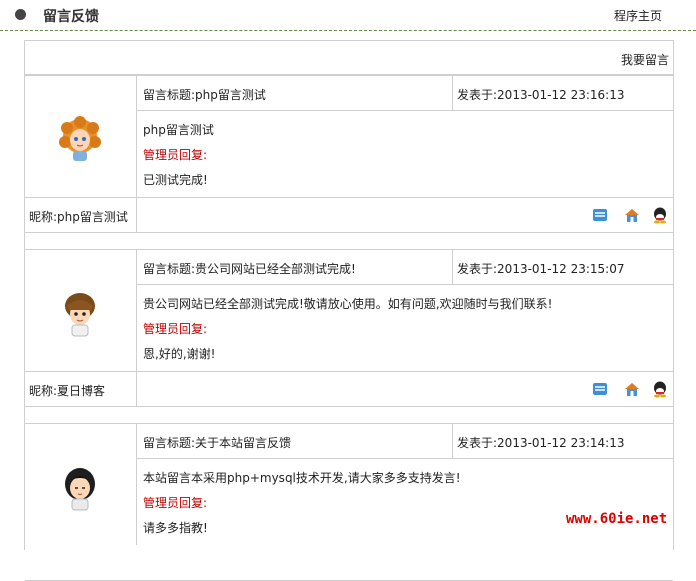  What do you see at coordinates (348, 304) in the screenshot?
I see `message-content: 贵公司网站已经全部测试完成!敬请放心使用。如有问题,欢迎随时与我们联系!` at bounding box center [348, 304].